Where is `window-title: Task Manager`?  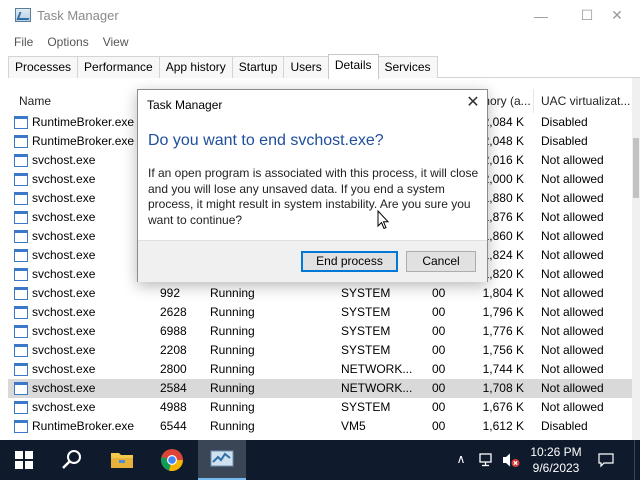
window-title: Task Manager is located at coordinates (78, 15).